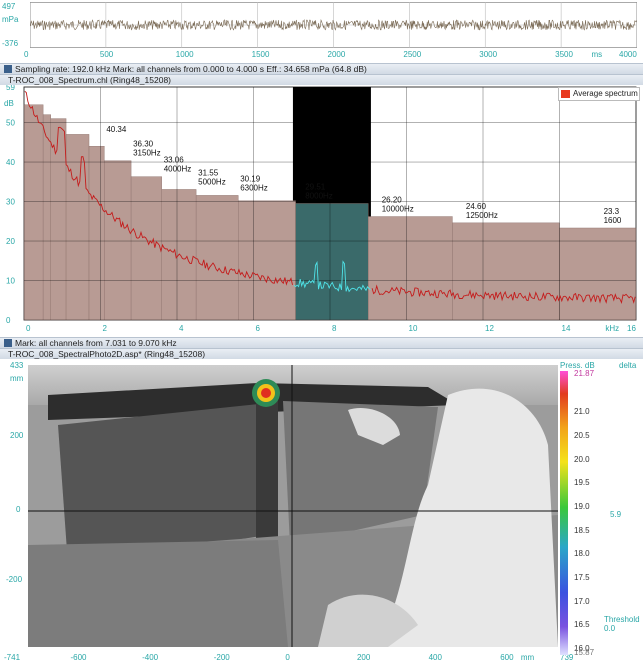 This screenshot has width=643, height=667. I want to click on colorbar-tick: 18.5, so click(582, 530).